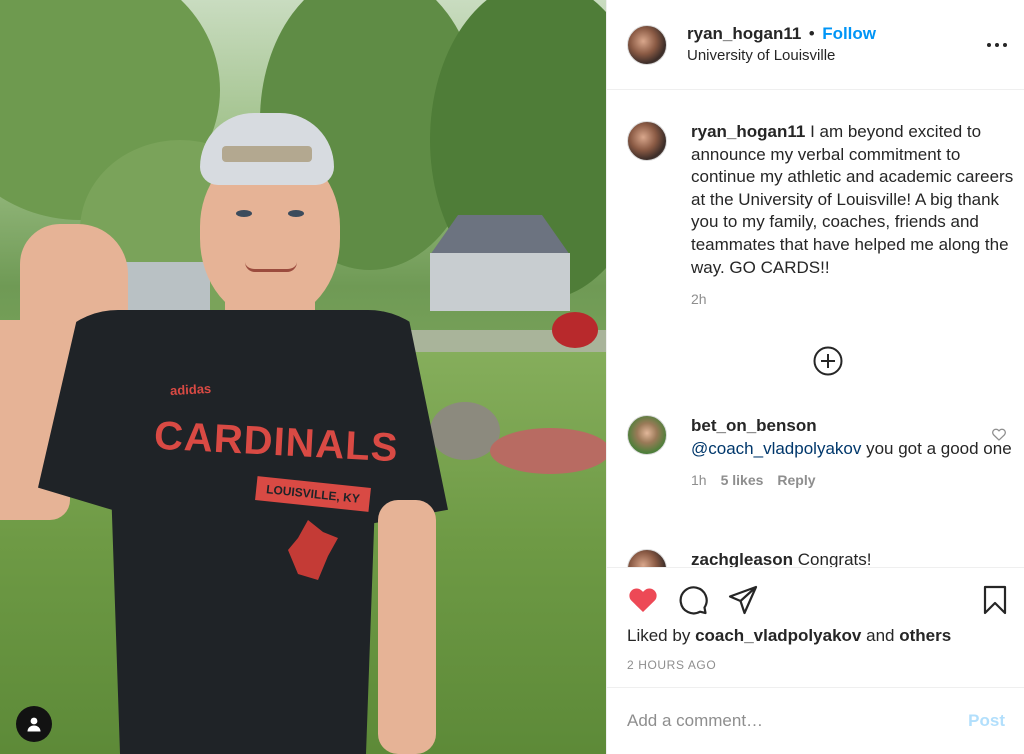 This screenshot has width=1024, height=754. I want to click on comment-item: zachgleason Congrats!, so click(822, 558).